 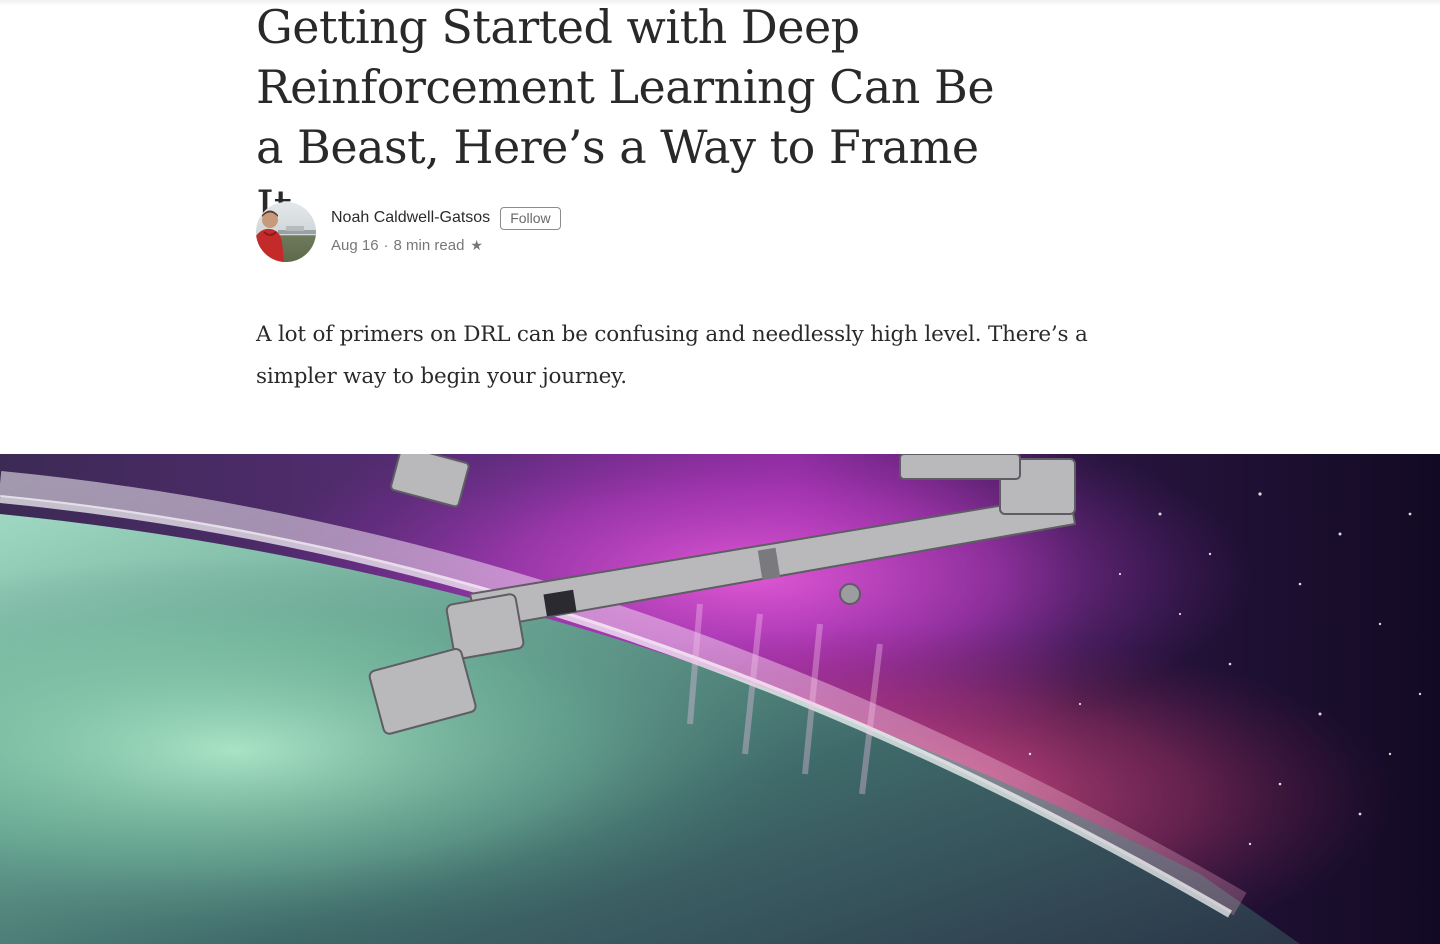 I want to click on author-row: Noah Caldwell-Gatsos Follow, so click(x=446, y=218).